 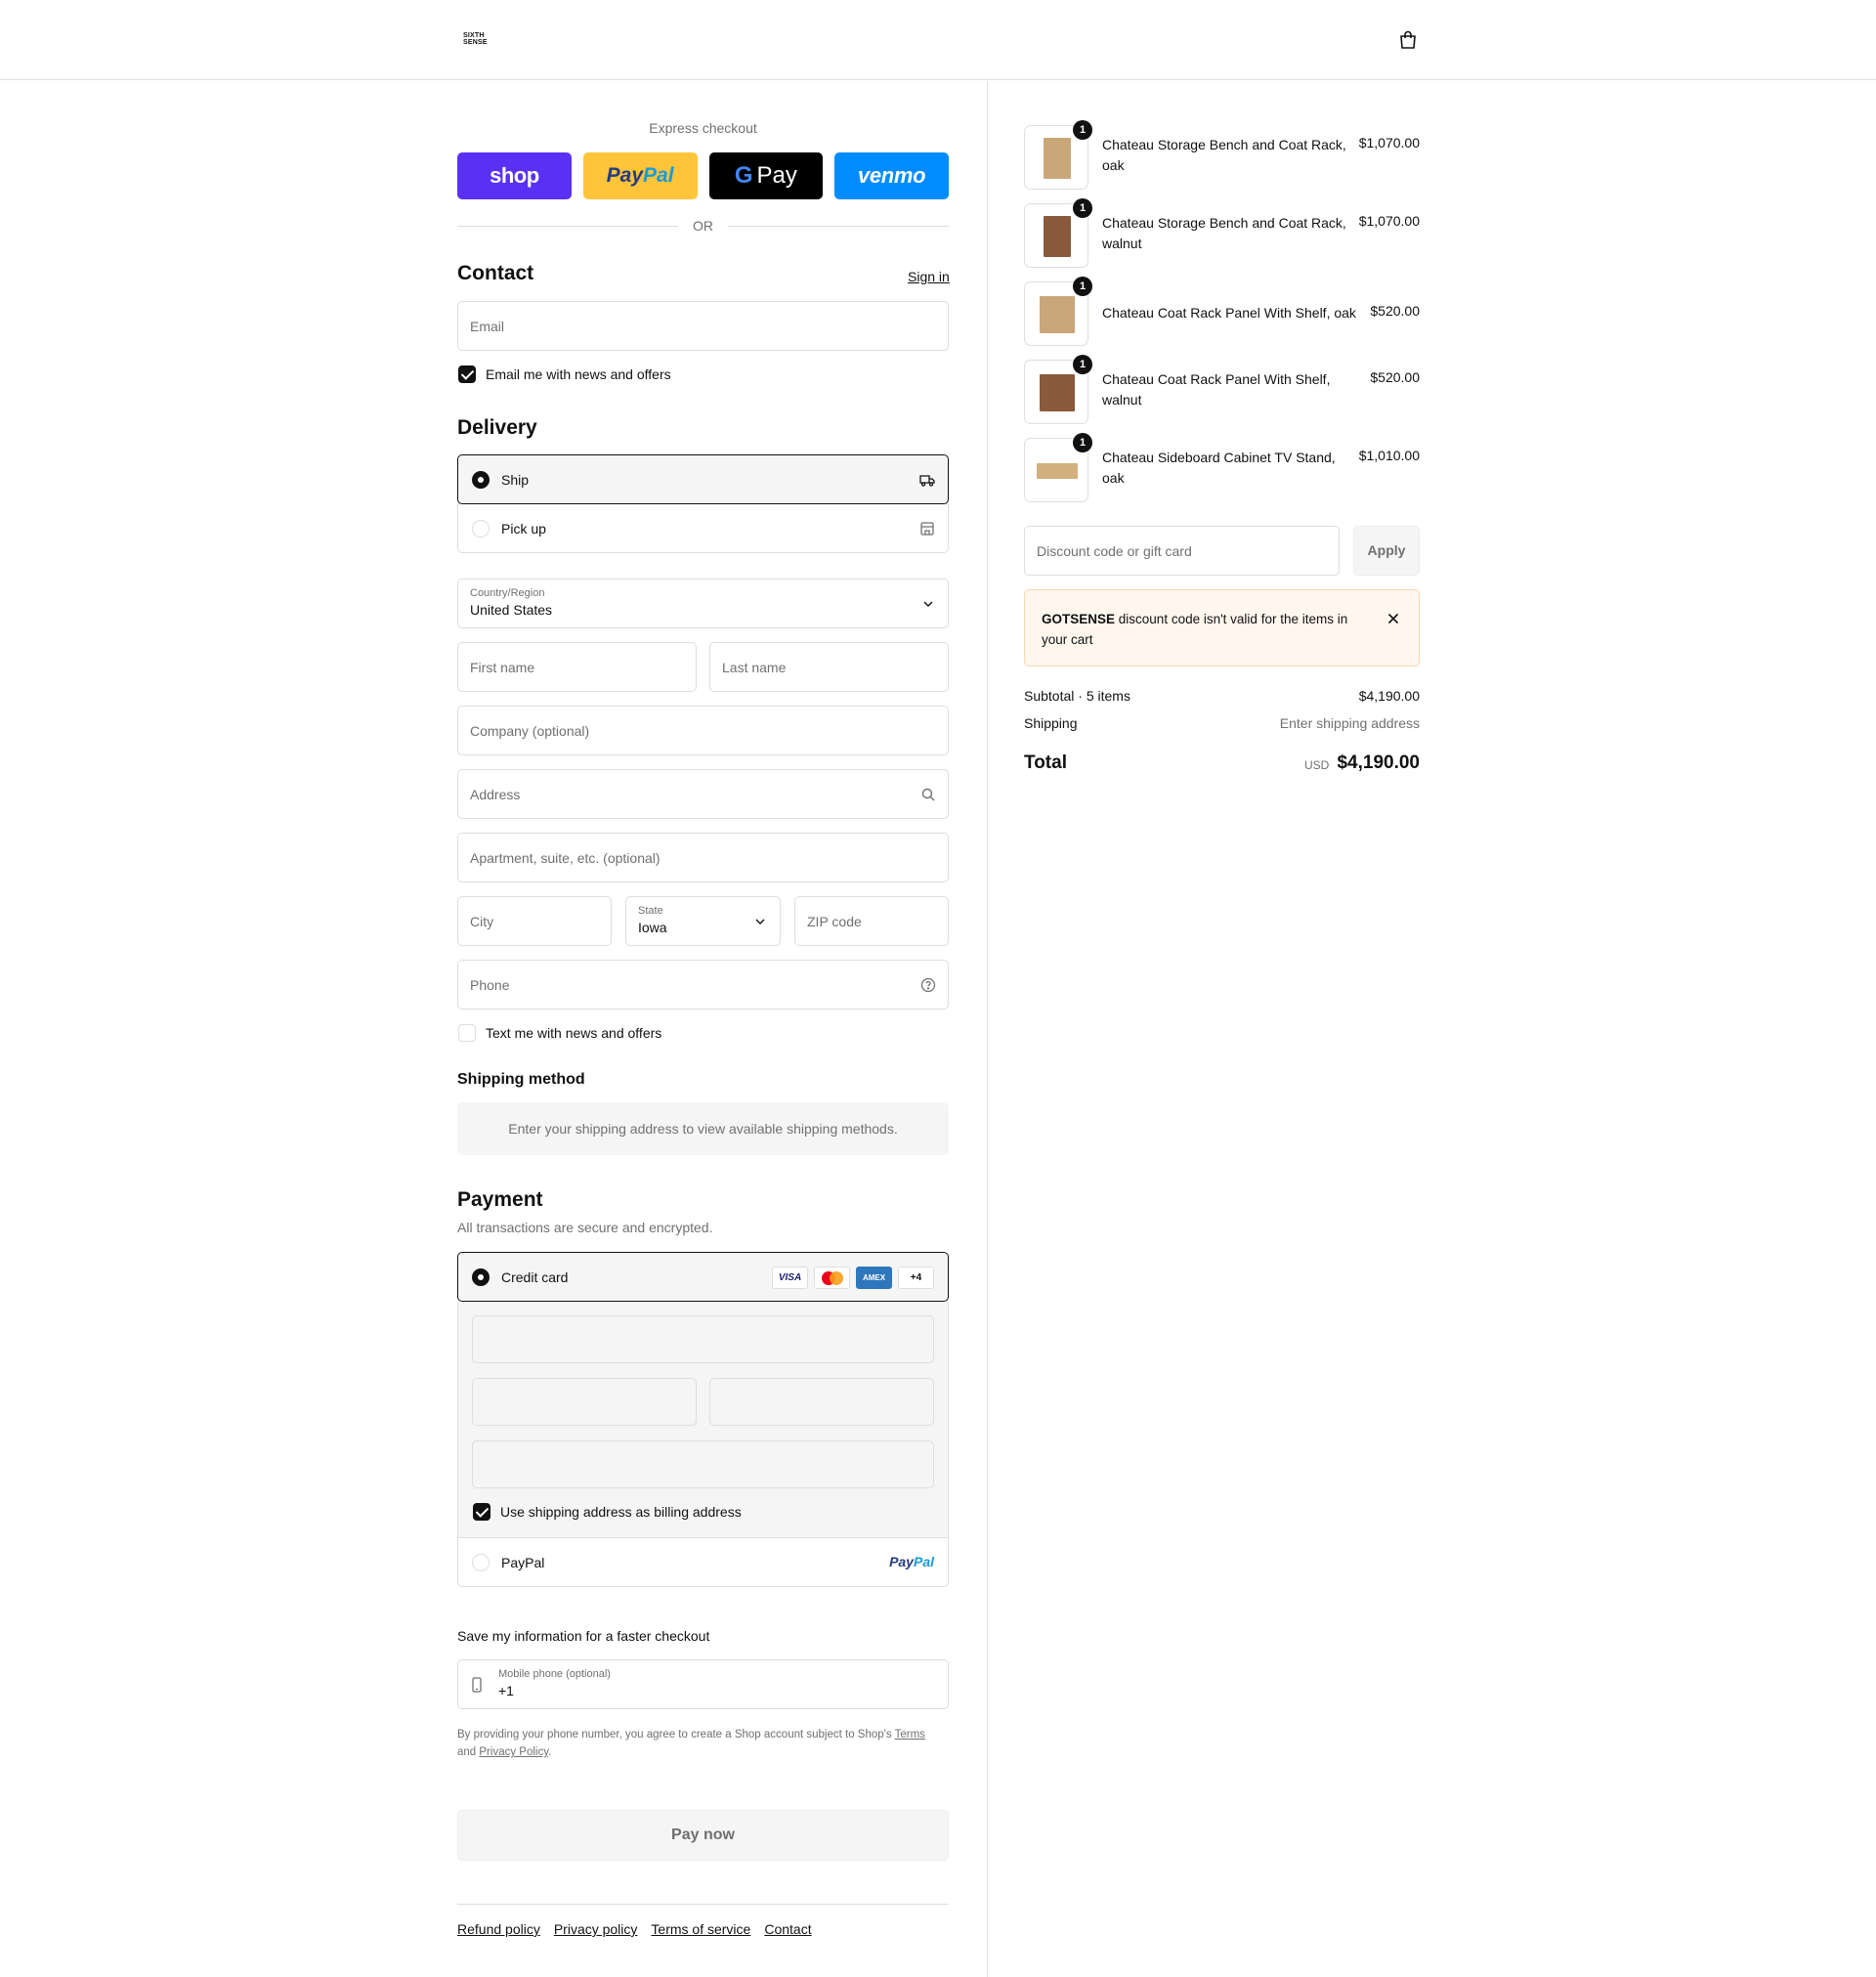 I want to click on card-expiry-field, so click(x=584, y=1402).